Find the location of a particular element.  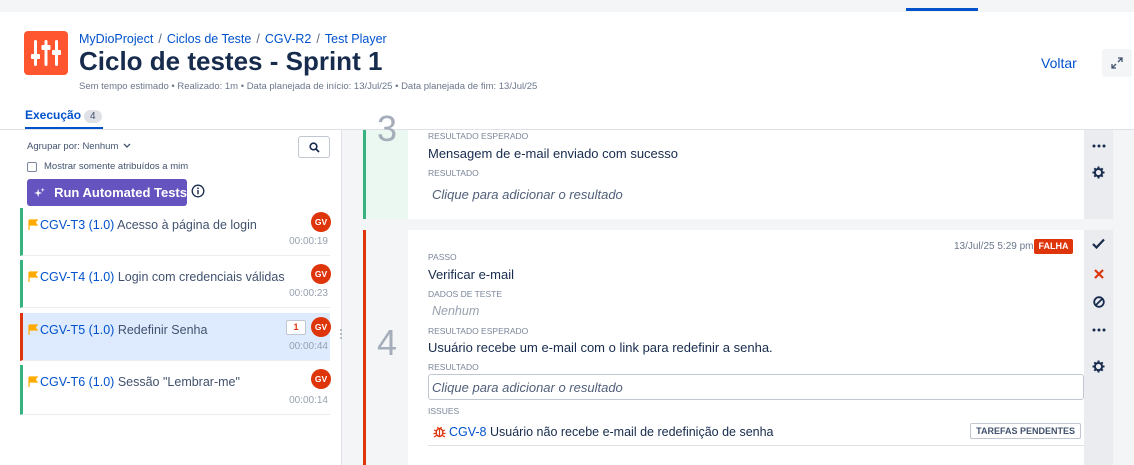

breadcrumb-player: Test Player is located at coordinates (356, 39).